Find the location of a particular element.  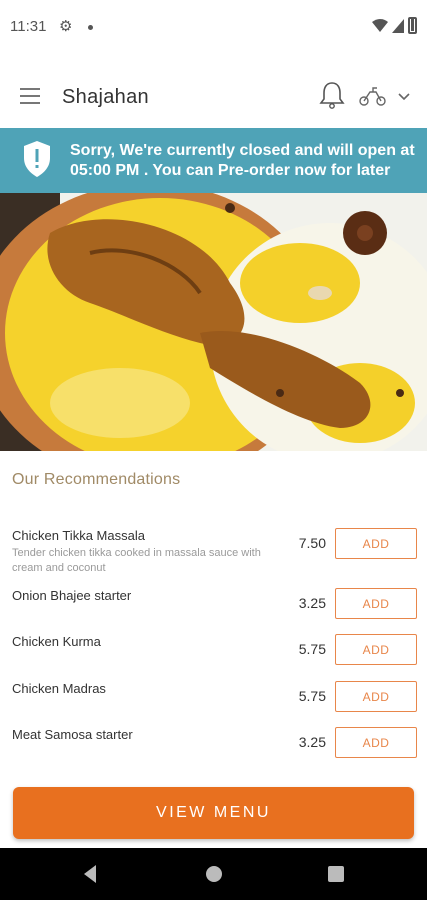

battery-icon is located at coordinates (412, 25).